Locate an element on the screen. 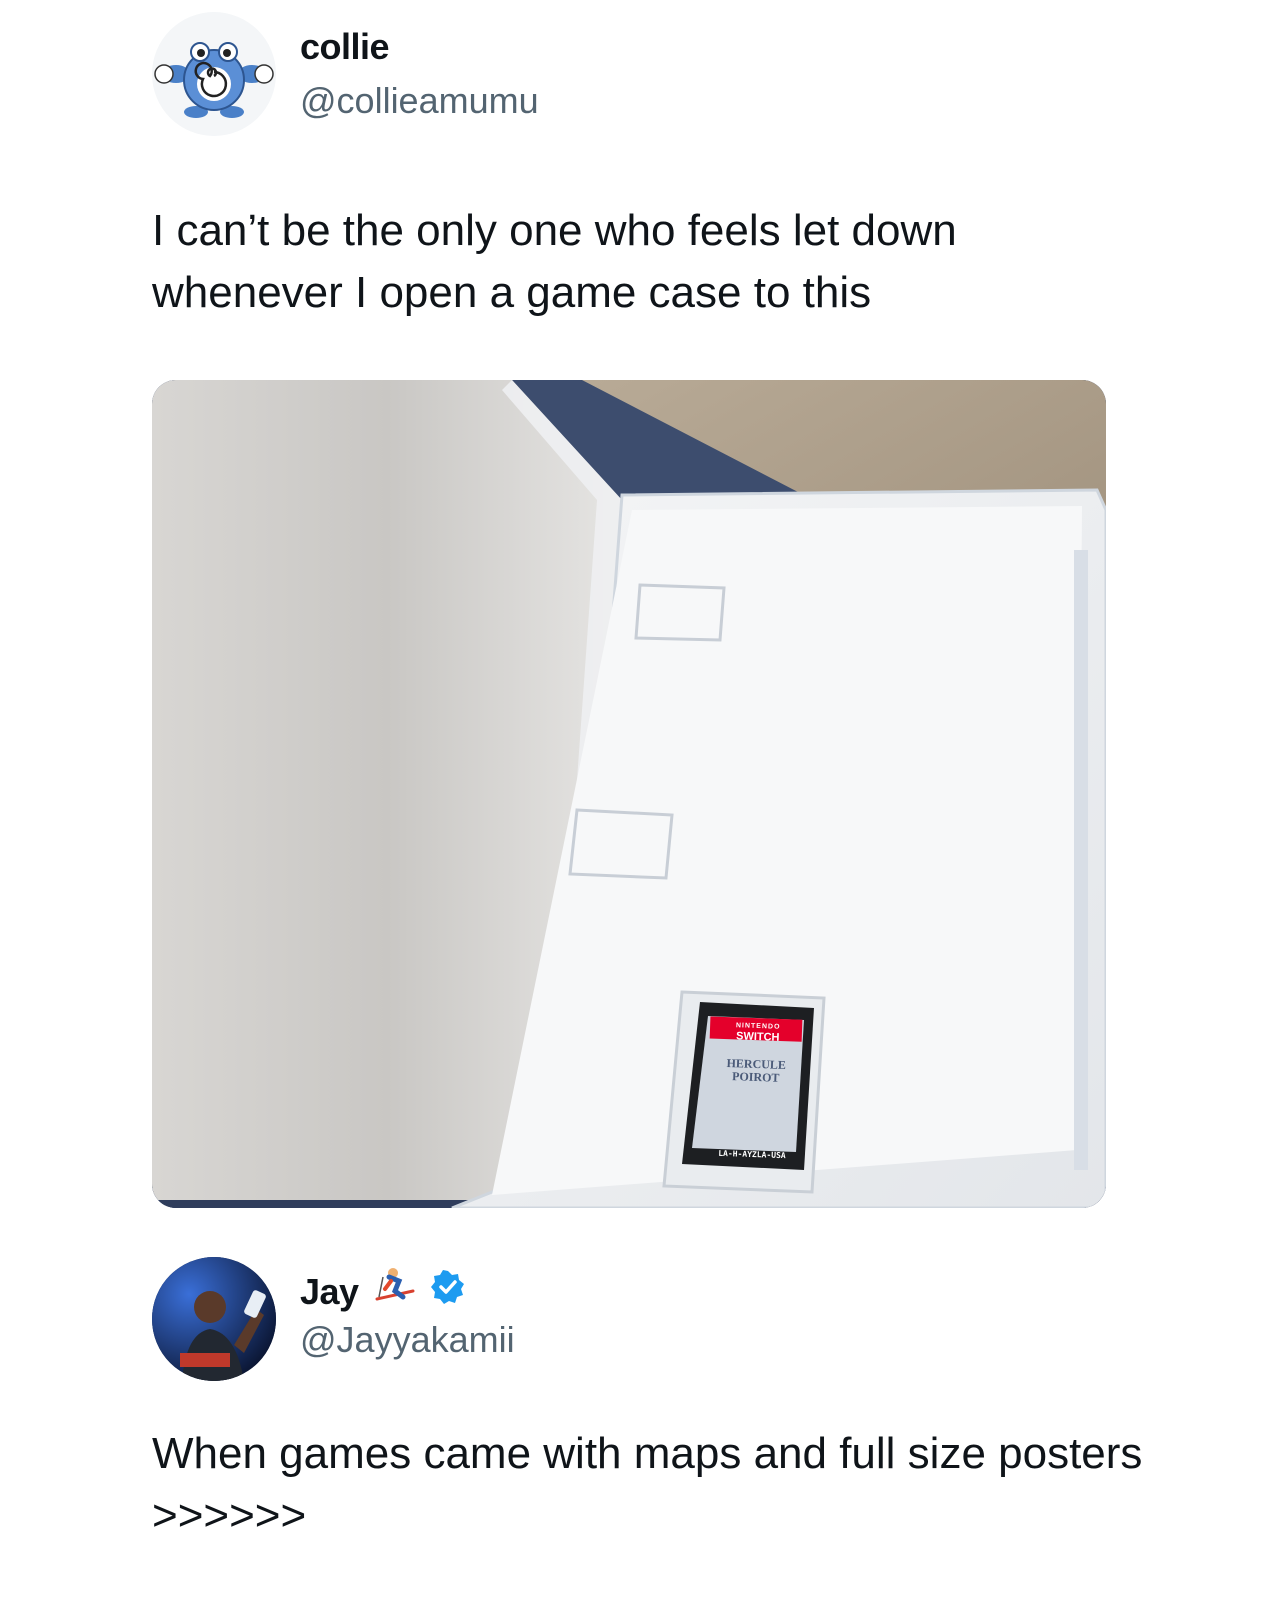 The width and height of the screenshot is (1284, 1603). poliwag-avatar-icon is located at coordinates (214, 74).